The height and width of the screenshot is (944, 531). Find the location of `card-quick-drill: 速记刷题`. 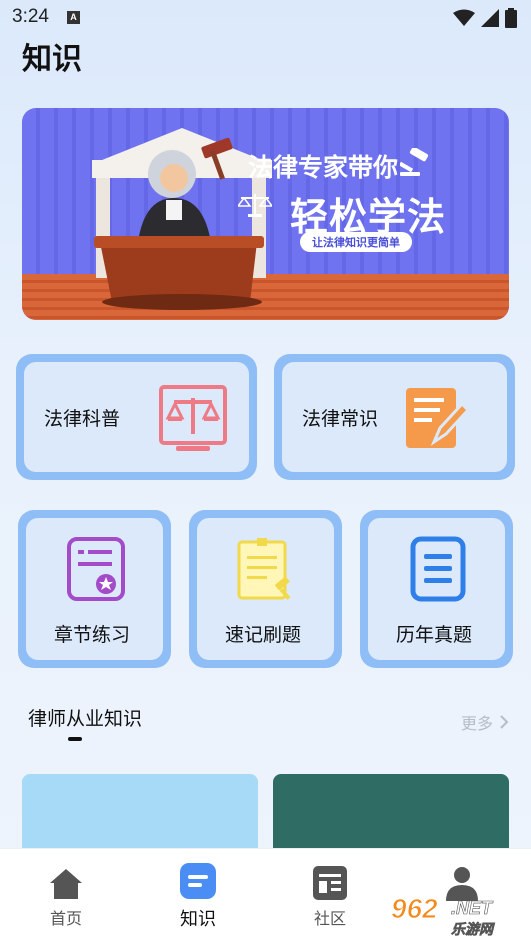

card-quick-drill: 速记刷题 is located at coordinates (265, 589).